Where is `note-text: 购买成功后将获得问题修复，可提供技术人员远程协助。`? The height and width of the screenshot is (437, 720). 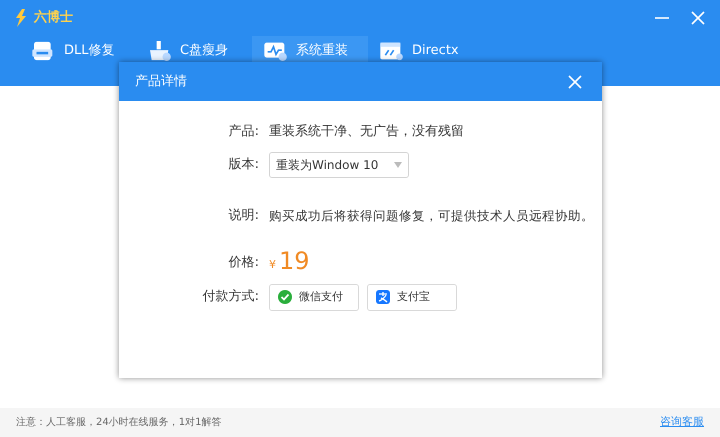 note-text: 购买成功后将获得问题修复，可提供技术人员远程协助。 is located at coordinates (431, 215).